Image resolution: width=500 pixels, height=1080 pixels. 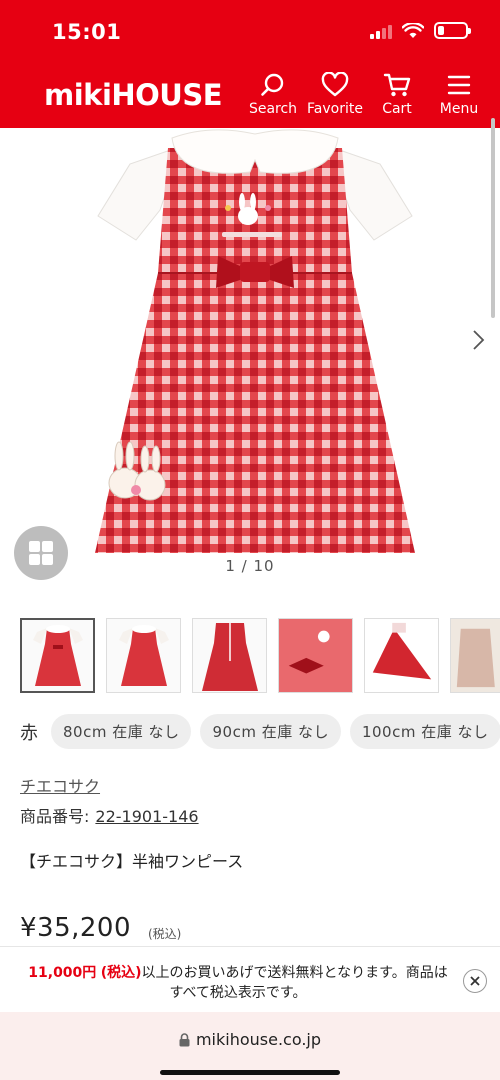 What do you see at coordinates (165, 934) in the screenshot?
I see `tax-note: (税込)` at bounding box center [165, 934].